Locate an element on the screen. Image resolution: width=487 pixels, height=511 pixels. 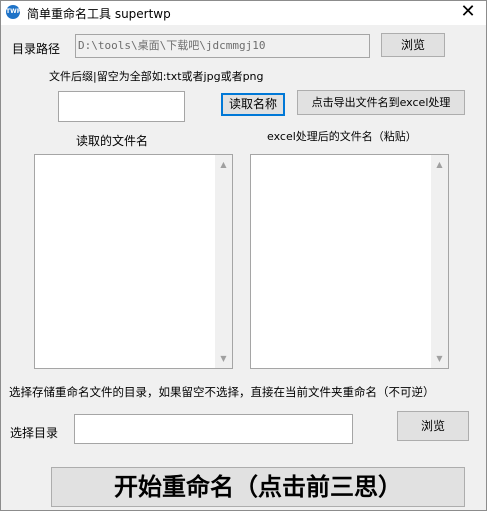
window-title: 简单重命名工具 supertwp is located at coordinates (99, 14).